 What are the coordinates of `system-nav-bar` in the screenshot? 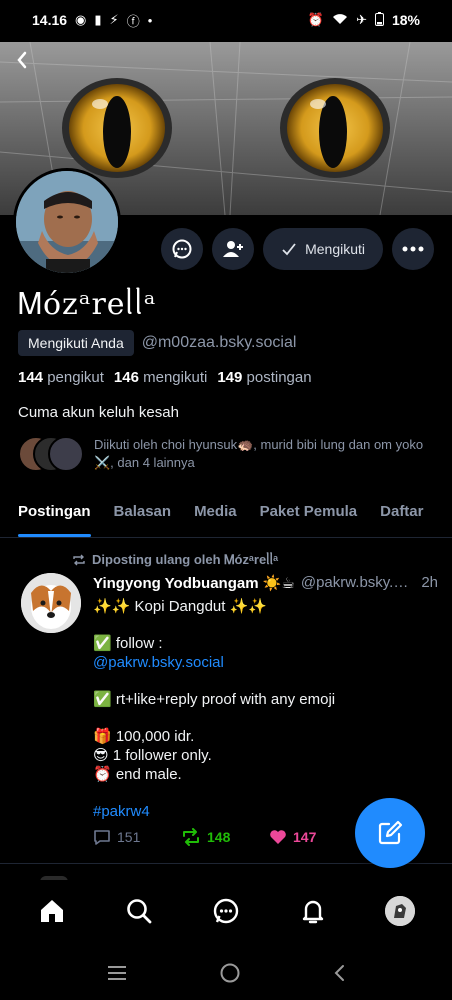 It's located at (226, 975).